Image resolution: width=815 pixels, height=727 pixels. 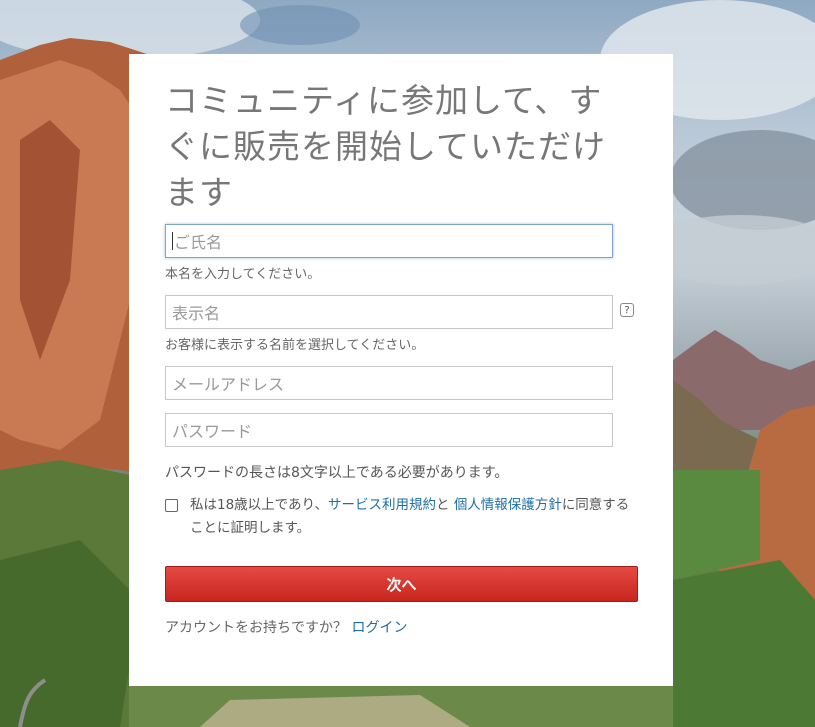 What do you see at coordinates (389, 383) in the screenshot?
I see `email-input: メールアドレス` at bounding box center [389, 383].